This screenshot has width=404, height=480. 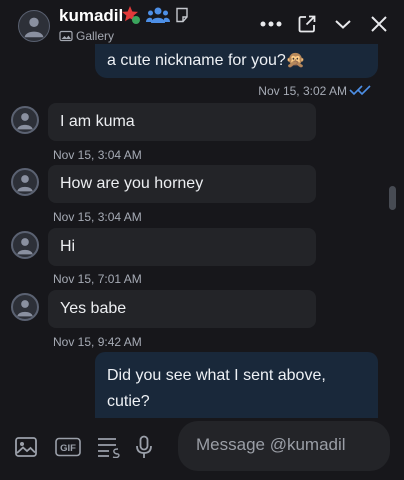 I want to click on close-icon, so click(x=379, y=24).